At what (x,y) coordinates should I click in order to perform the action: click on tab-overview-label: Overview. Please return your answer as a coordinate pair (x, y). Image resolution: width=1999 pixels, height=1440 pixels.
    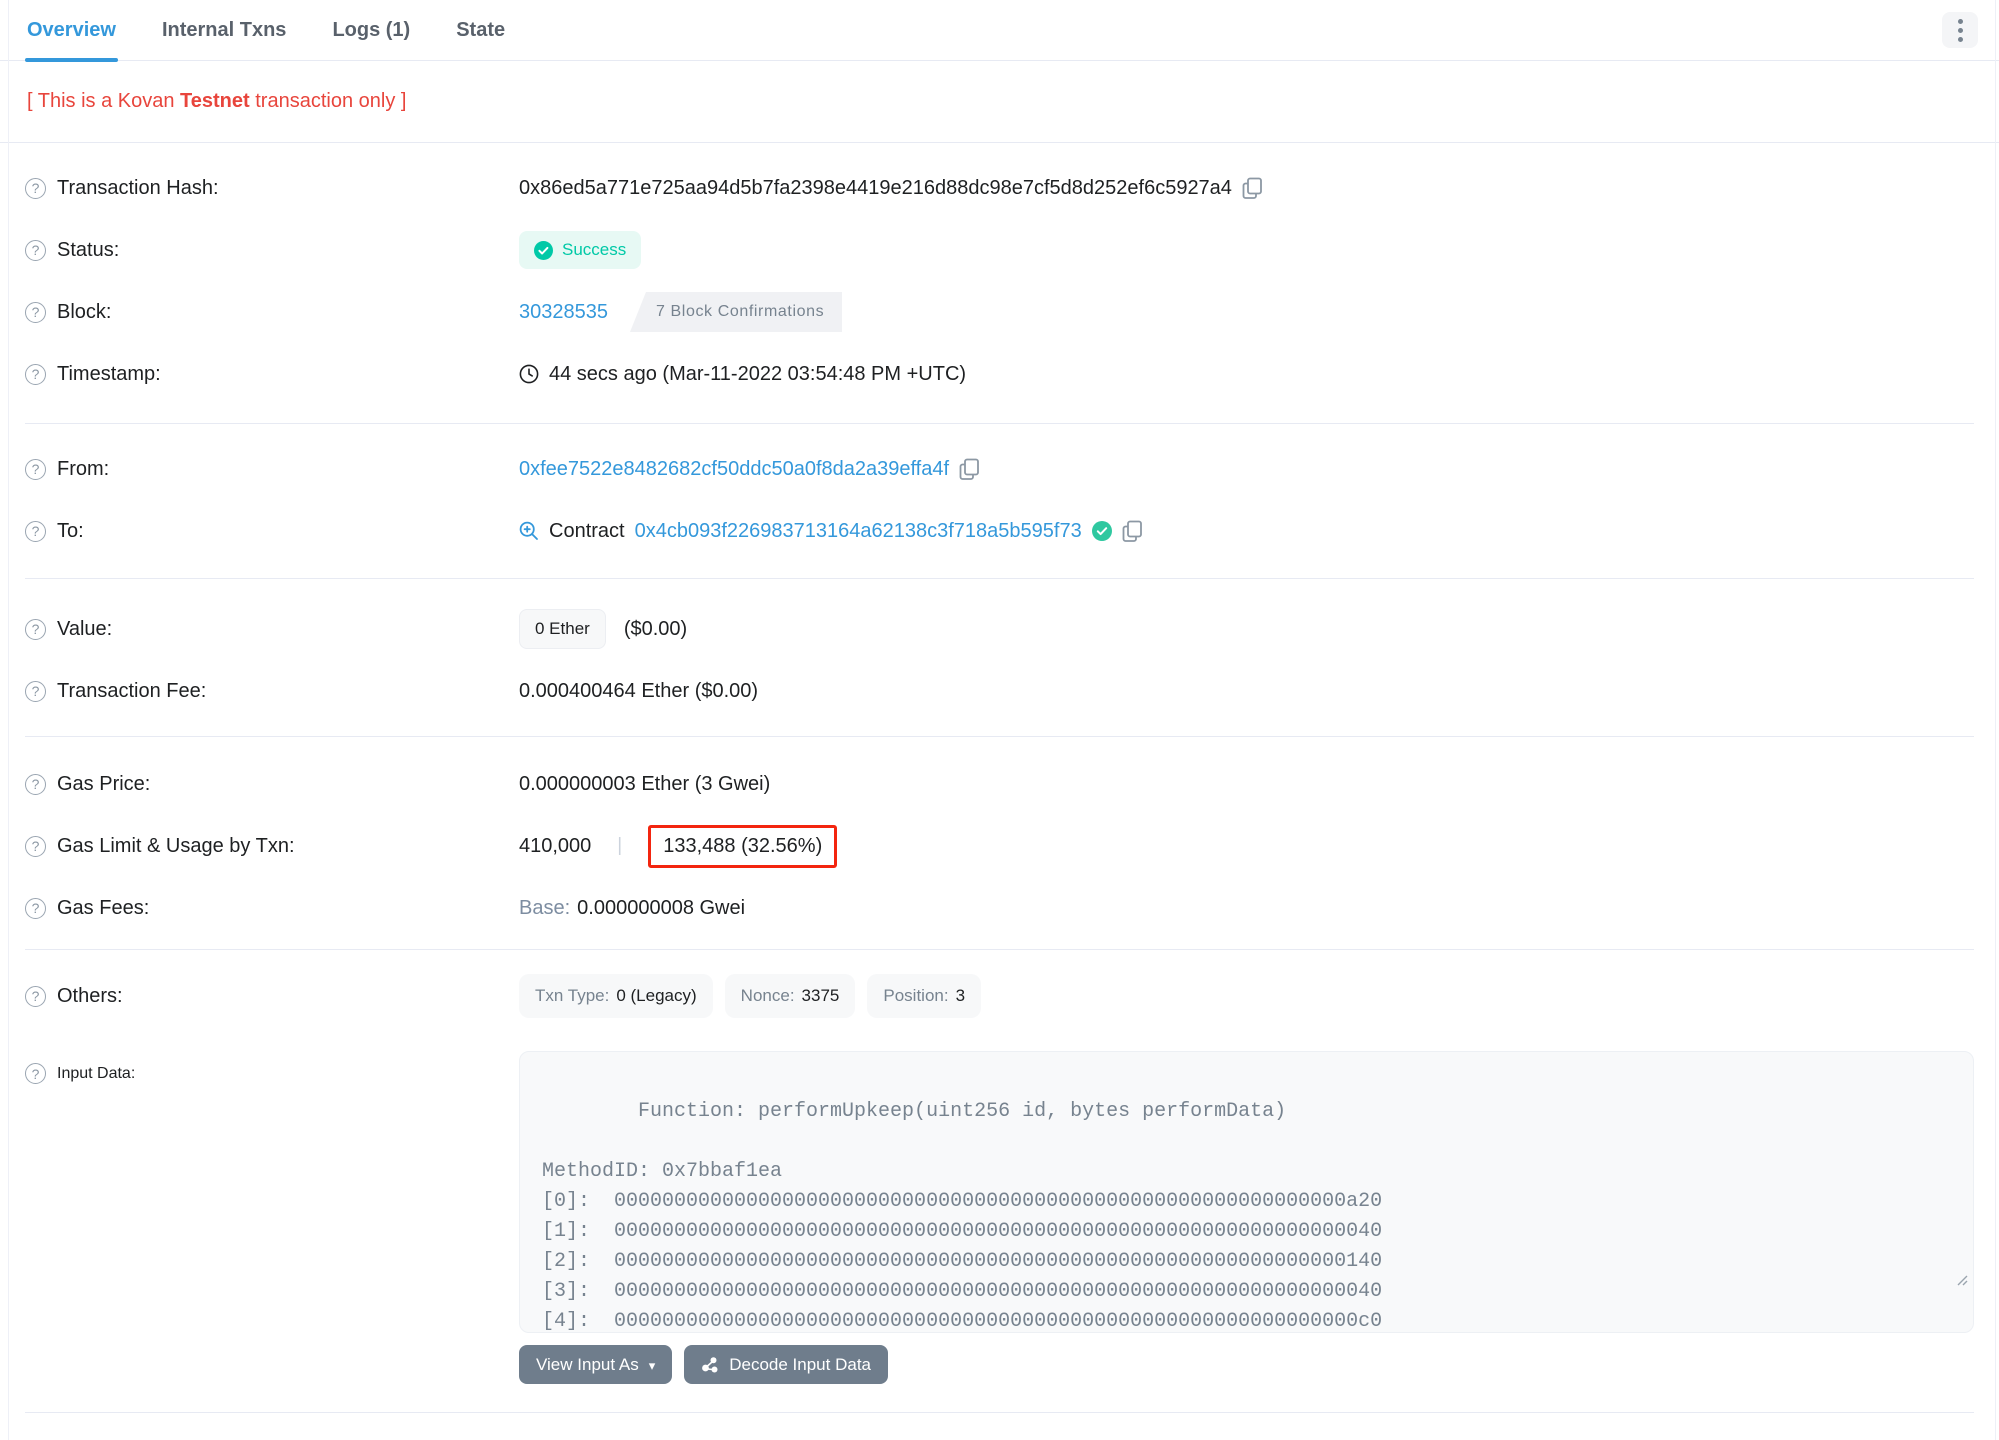
    Looking at the image, I should click on (71, 29).